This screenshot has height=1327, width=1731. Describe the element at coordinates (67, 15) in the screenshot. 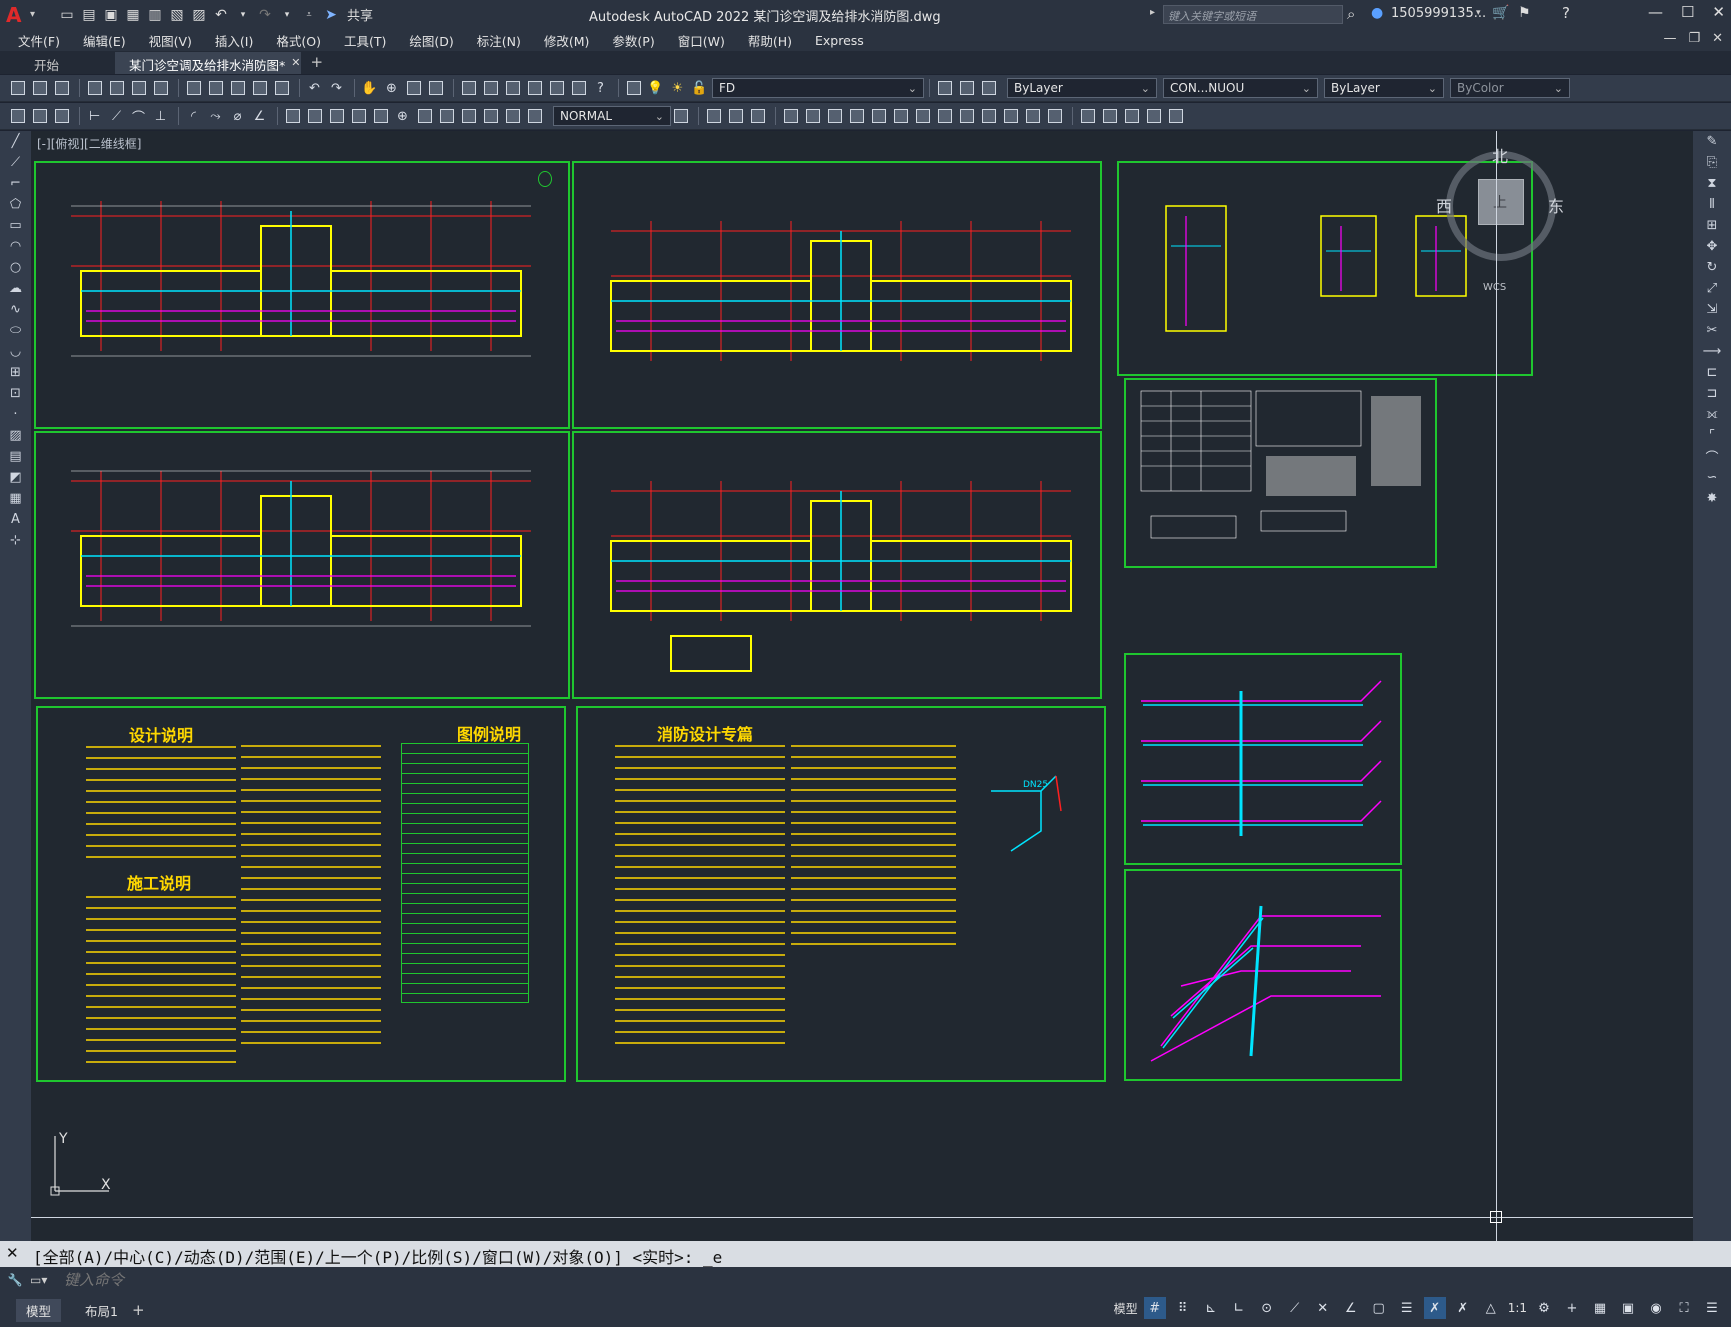

I see `new-file-icon: ▭` at that location.